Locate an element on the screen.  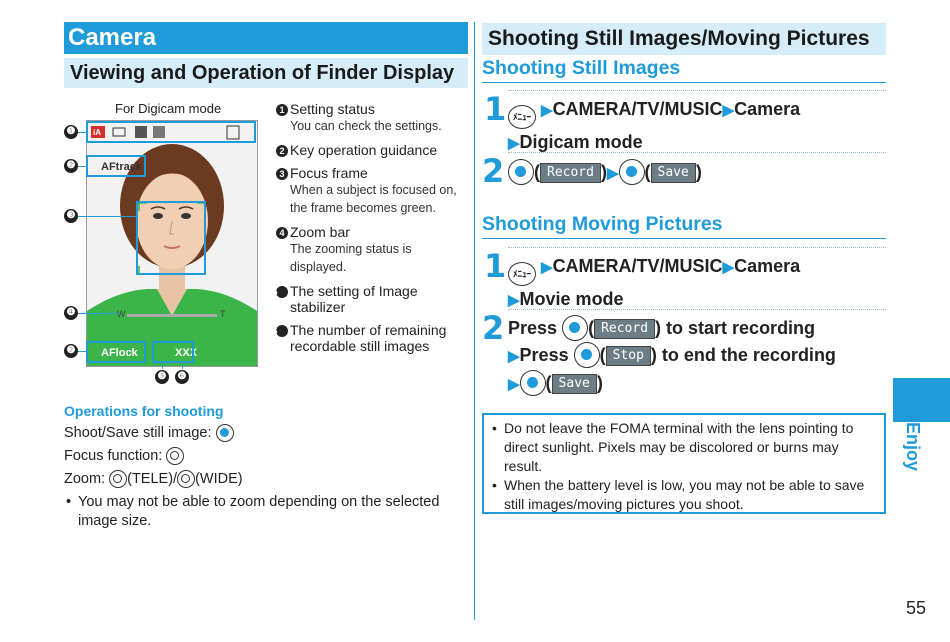
section-title-shooting: Shooting Still Images/Moving Pictures is located at coordinates (684, 39).